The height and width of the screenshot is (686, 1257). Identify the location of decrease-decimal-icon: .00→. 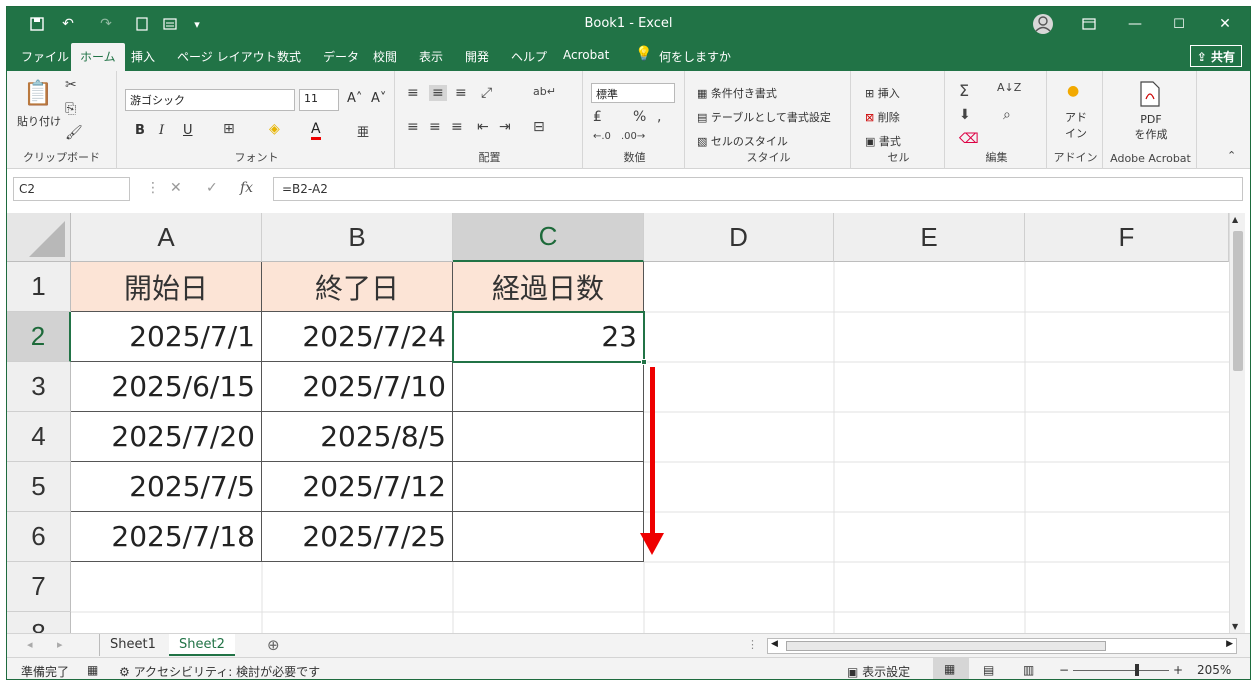
(633, 136).